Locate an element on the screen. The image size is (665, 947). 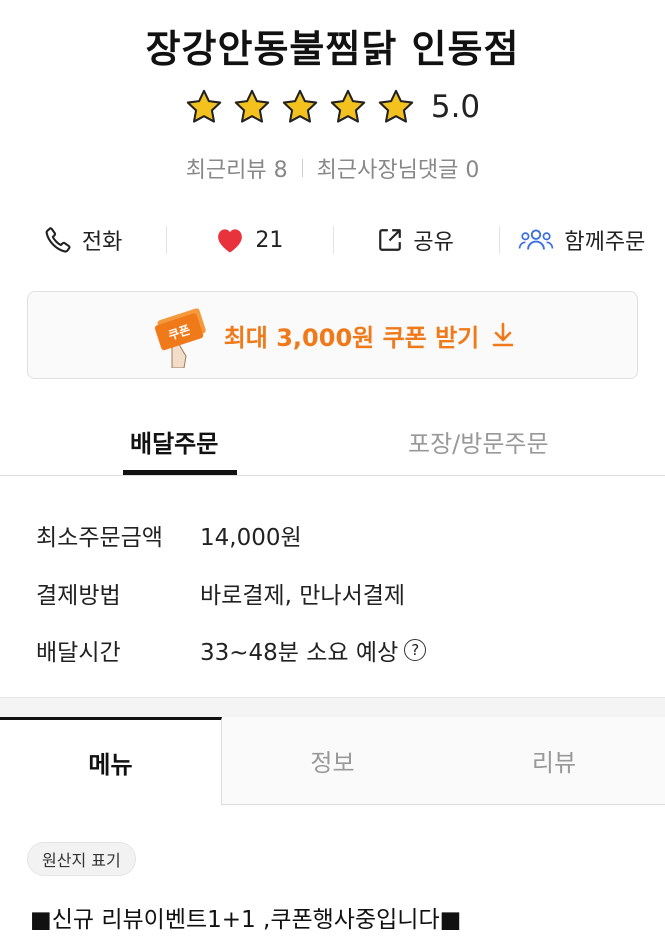
tab-menu: 메뉴 is located at coordinates (111, 761).